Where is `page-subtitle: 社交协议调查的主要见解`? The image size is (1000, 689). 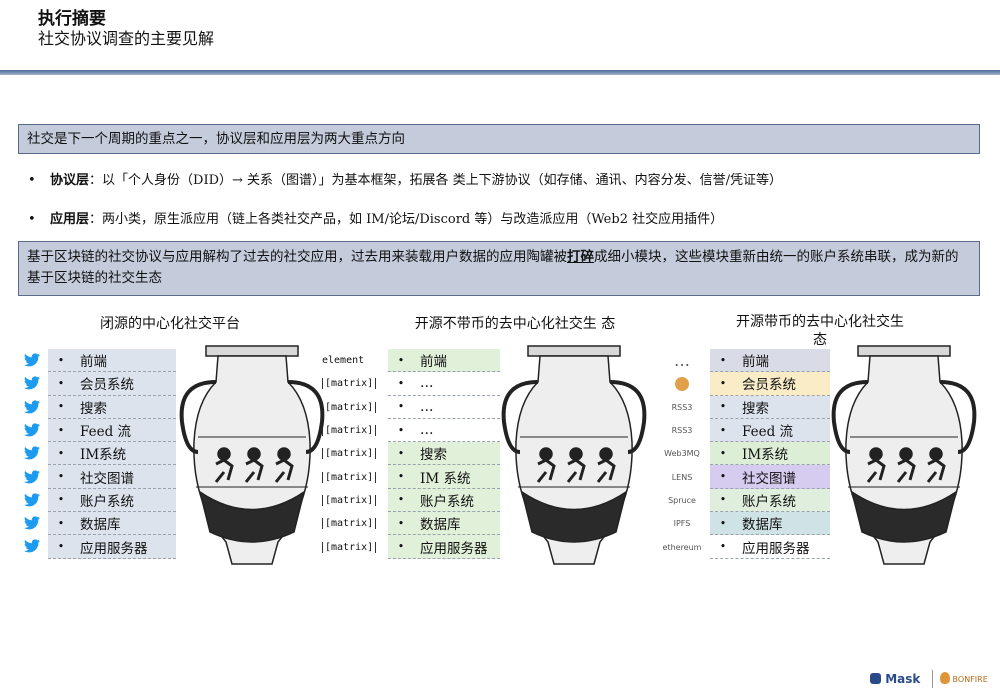 page-subtitle: 社交协议调查的主要见解 is located at coordinates (126, 38).